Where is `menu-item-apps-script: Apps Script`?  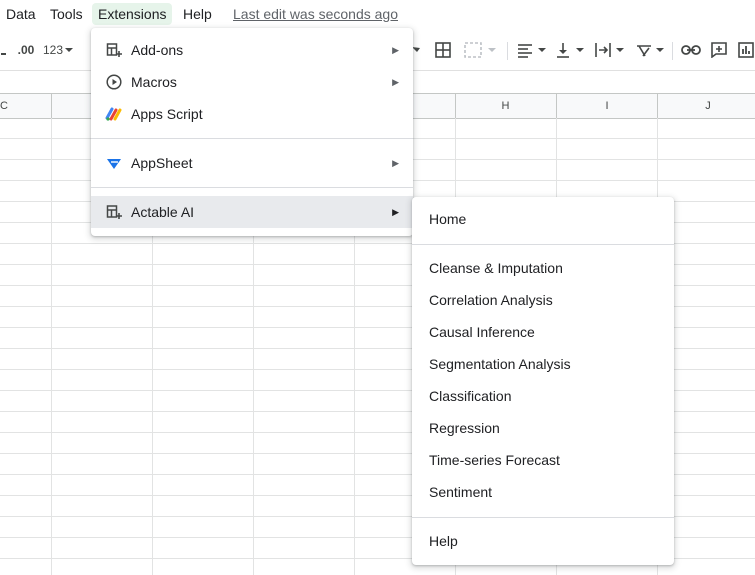 menu-item-apps-script: Apps Script is located at coordinates (252, 114).